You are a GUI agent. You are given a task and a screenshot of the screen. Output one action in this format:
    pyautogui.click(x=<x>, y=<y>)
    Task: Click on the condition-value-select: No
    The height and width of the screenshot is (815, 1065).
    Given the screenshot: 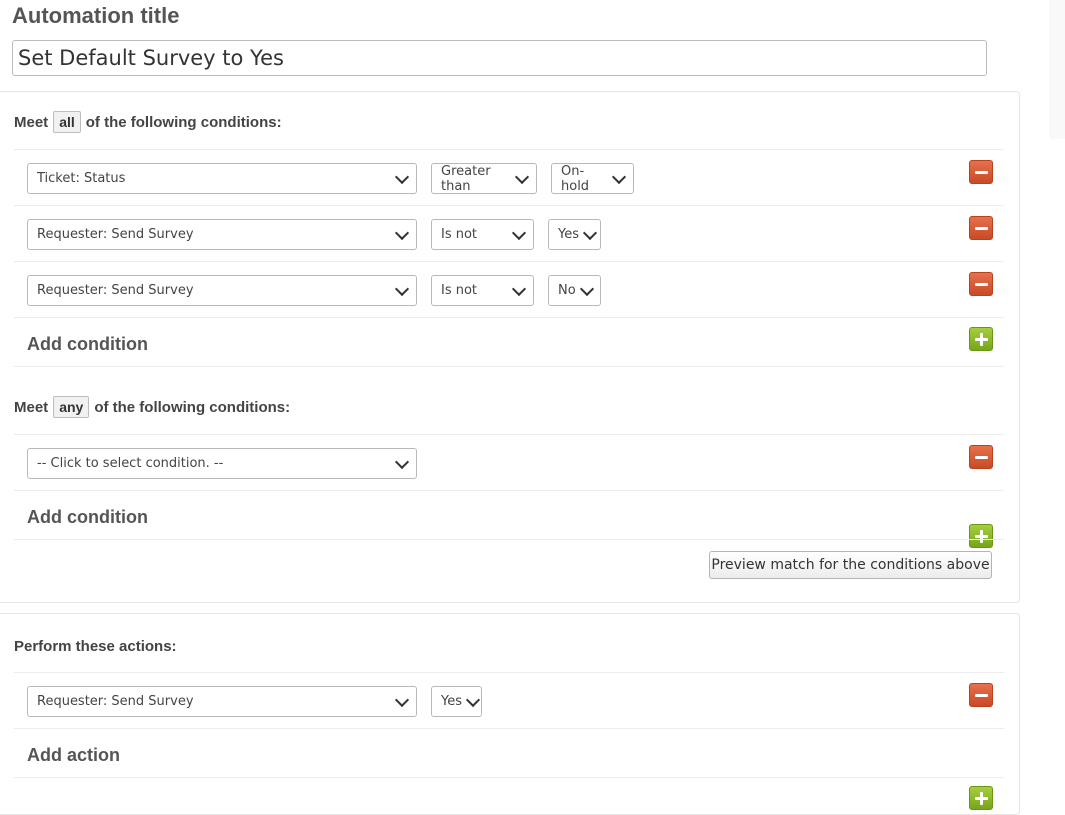 What is the action you would take?
    pyautogui.click(x=574, y=290)
    